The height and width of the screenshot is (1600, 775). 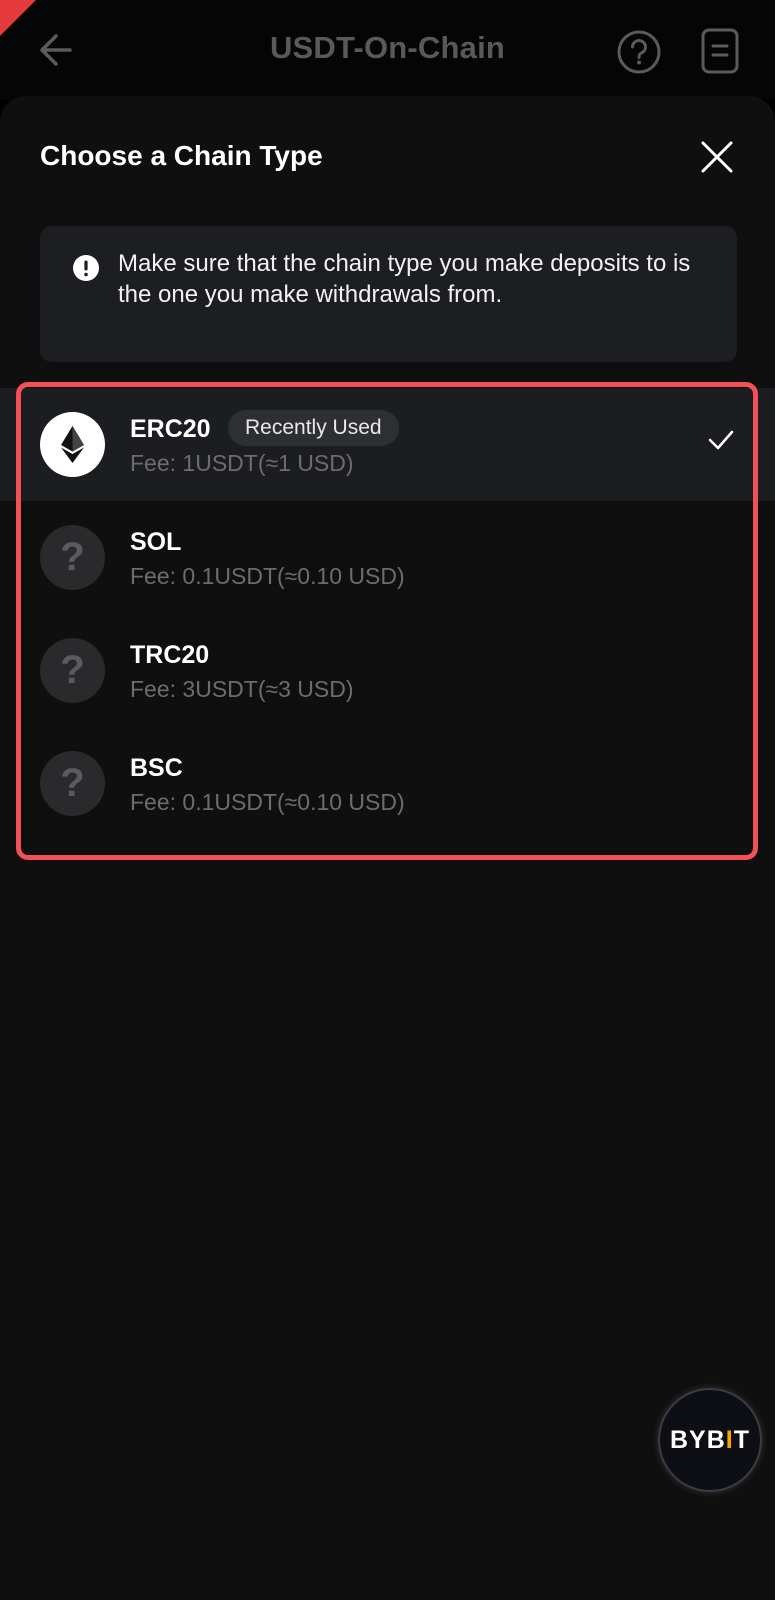 I want to click on logo-text-a: BYB, so click(x=697, y=1440).